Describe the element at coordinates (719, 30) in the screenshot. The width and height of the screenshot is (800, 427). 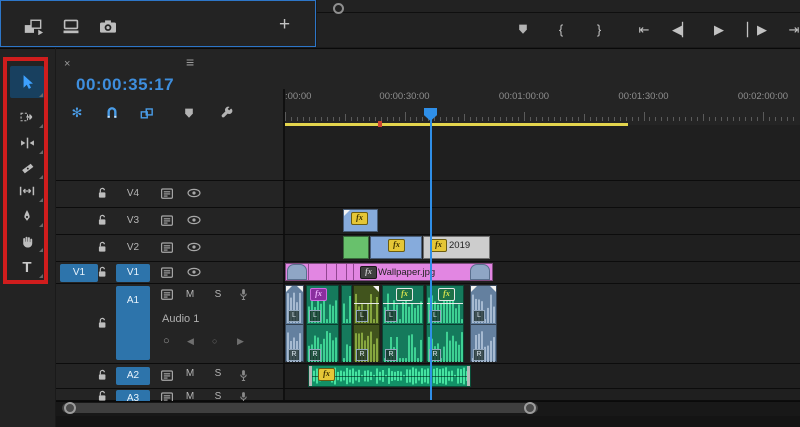
I see `play-button: ▶` at that location.